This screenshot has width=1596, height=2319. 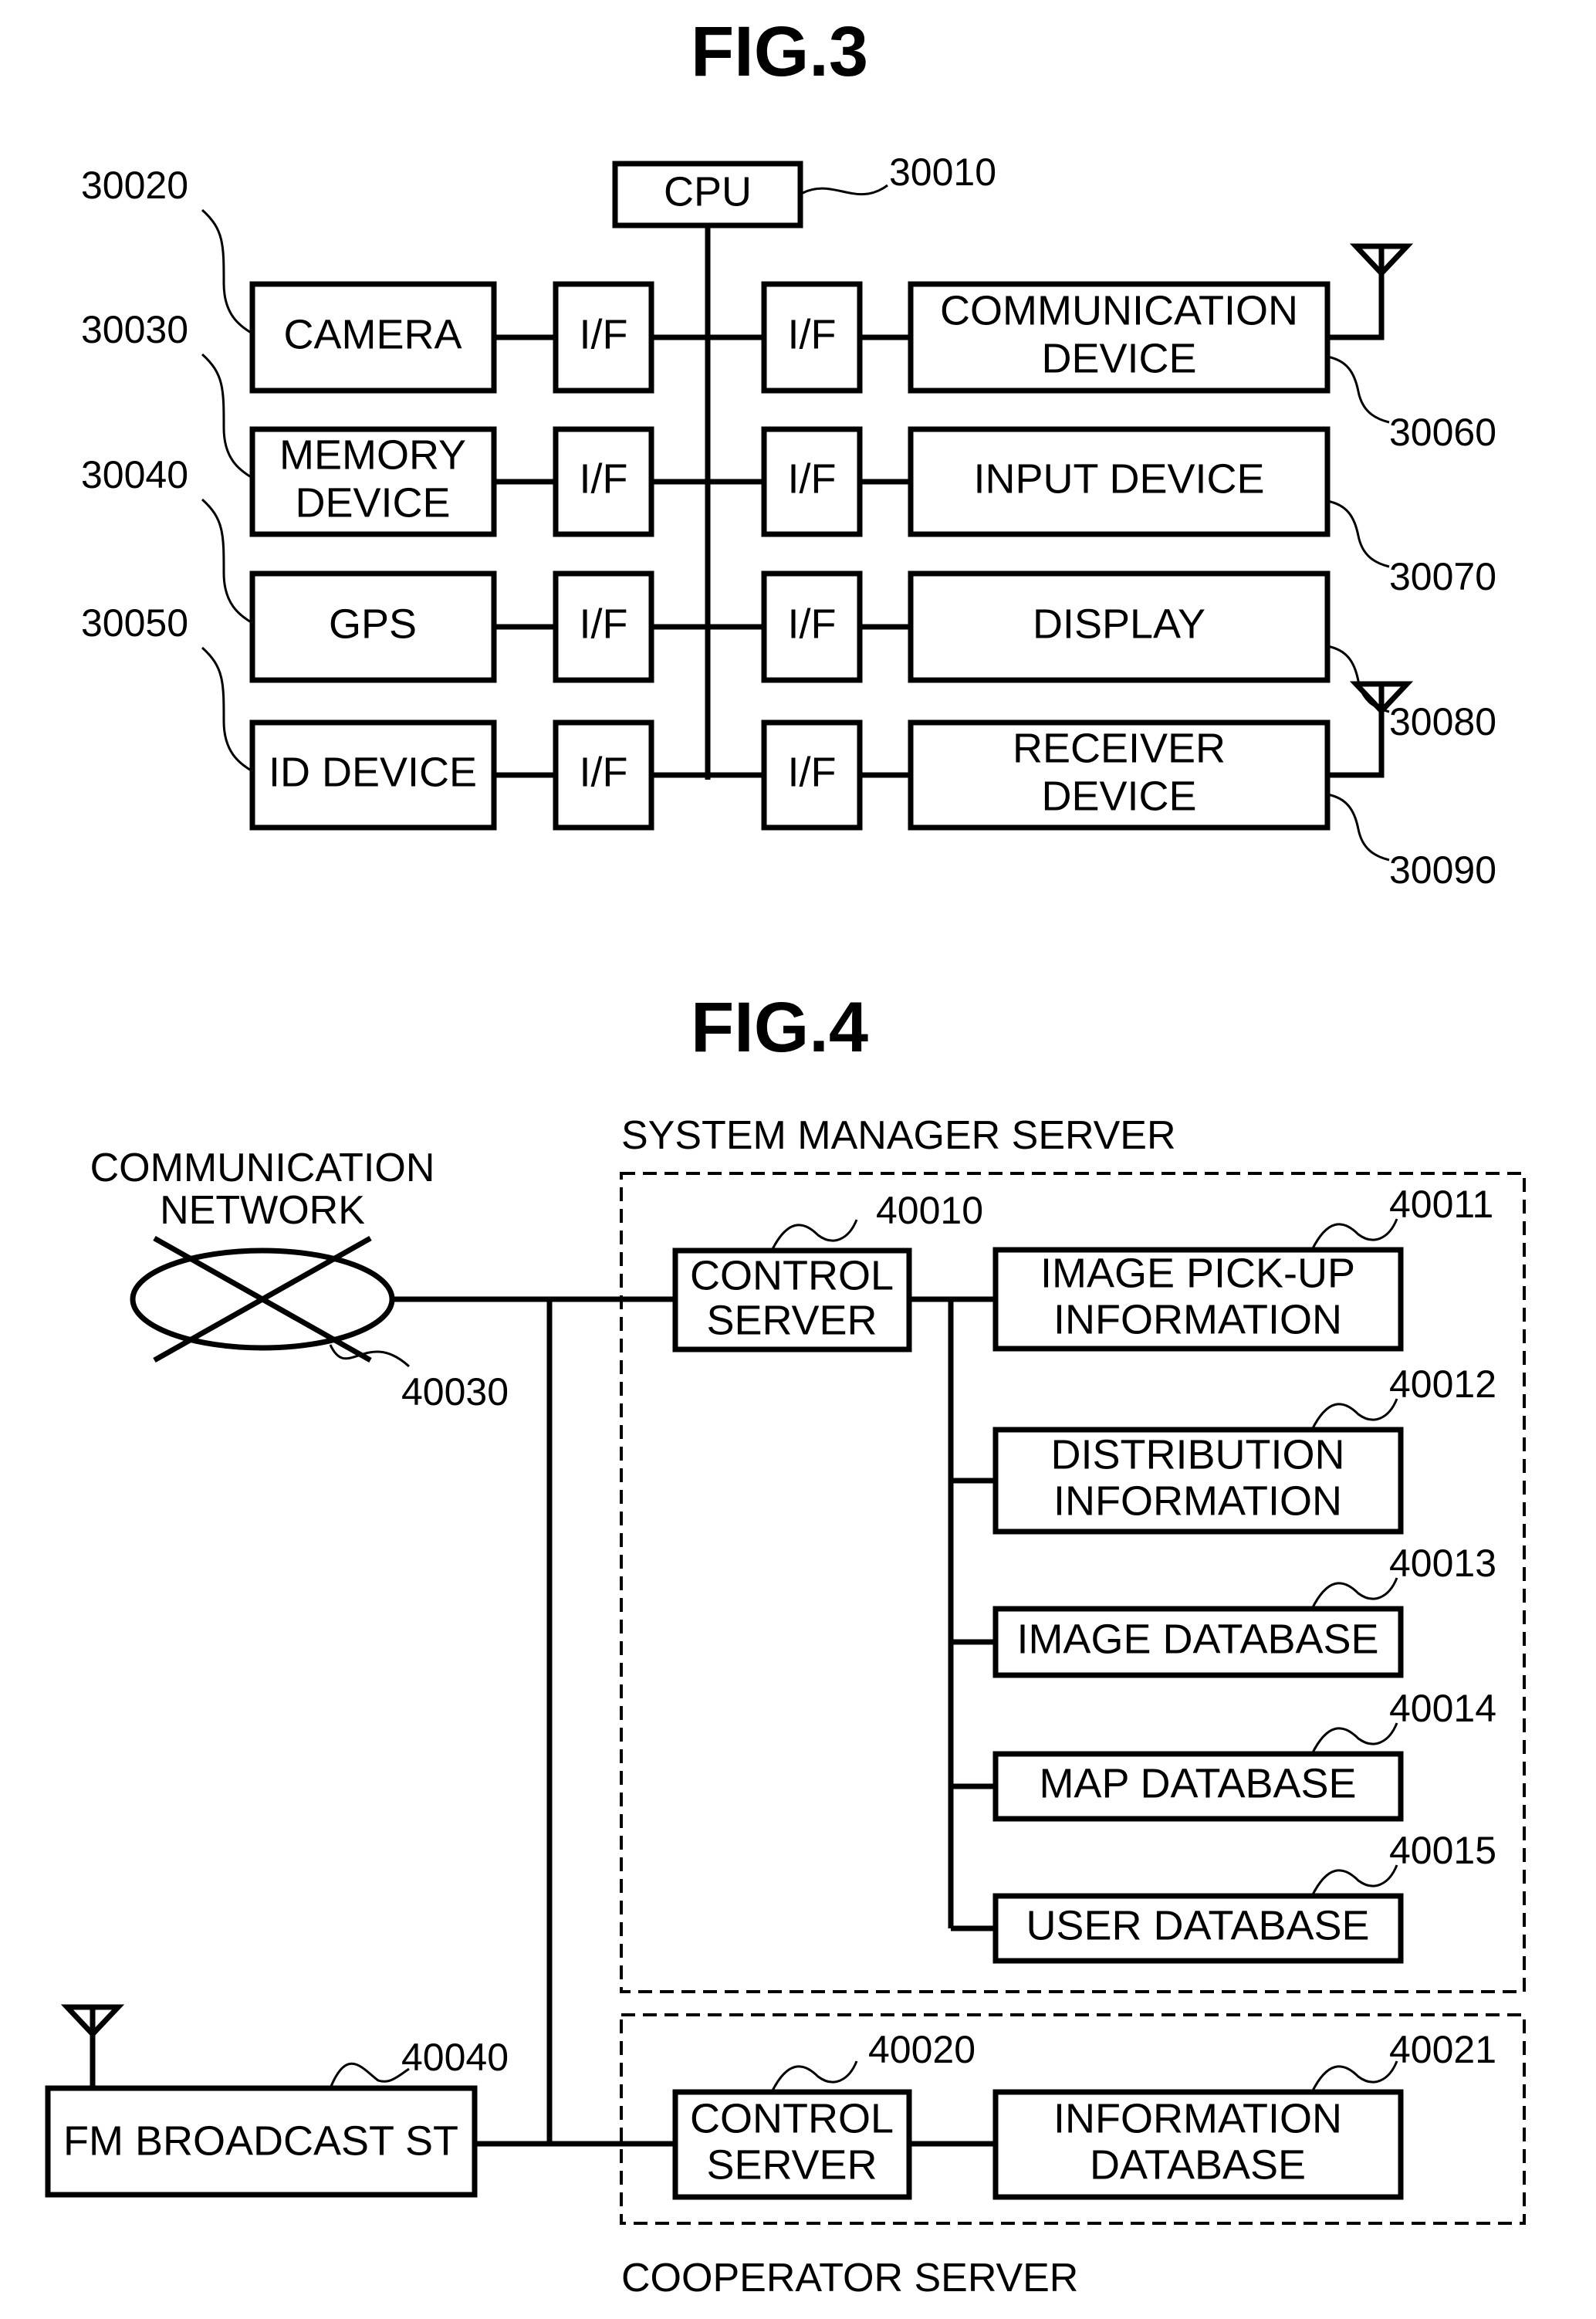 I want to click on sm-item-label-line-1: IMAGE DATABASE, so click(x=1197, y=1639).